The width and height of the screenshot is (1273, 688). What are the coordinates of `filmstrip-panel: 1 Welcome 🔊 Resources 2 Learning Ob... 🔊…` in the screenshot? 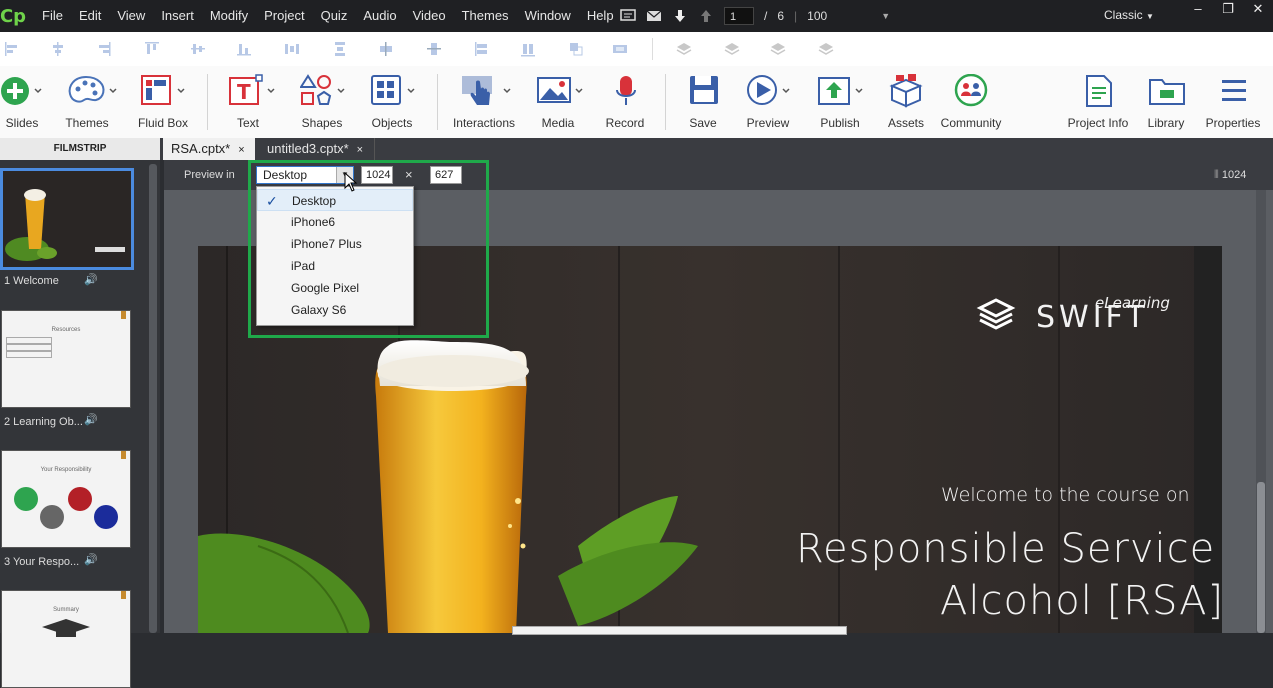 It's located at (80, 424).